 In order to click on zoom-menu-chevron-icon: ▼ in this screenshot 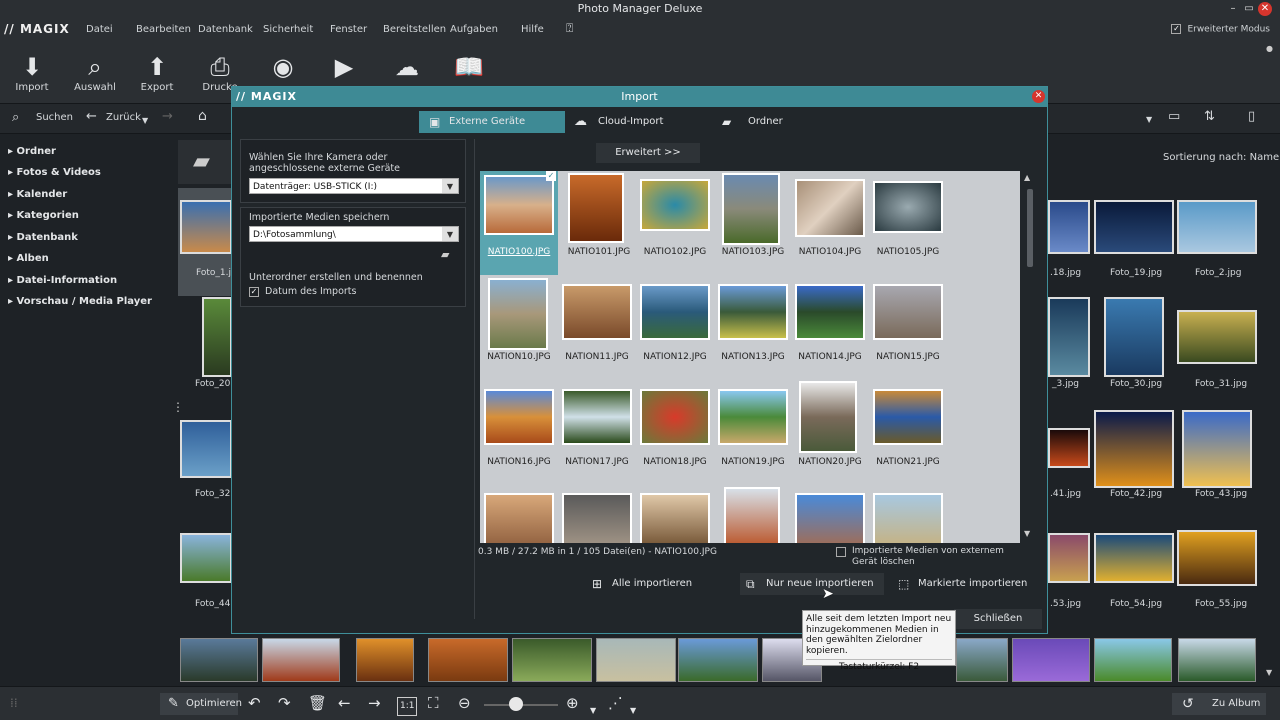, I will do `click(593, 710)`.